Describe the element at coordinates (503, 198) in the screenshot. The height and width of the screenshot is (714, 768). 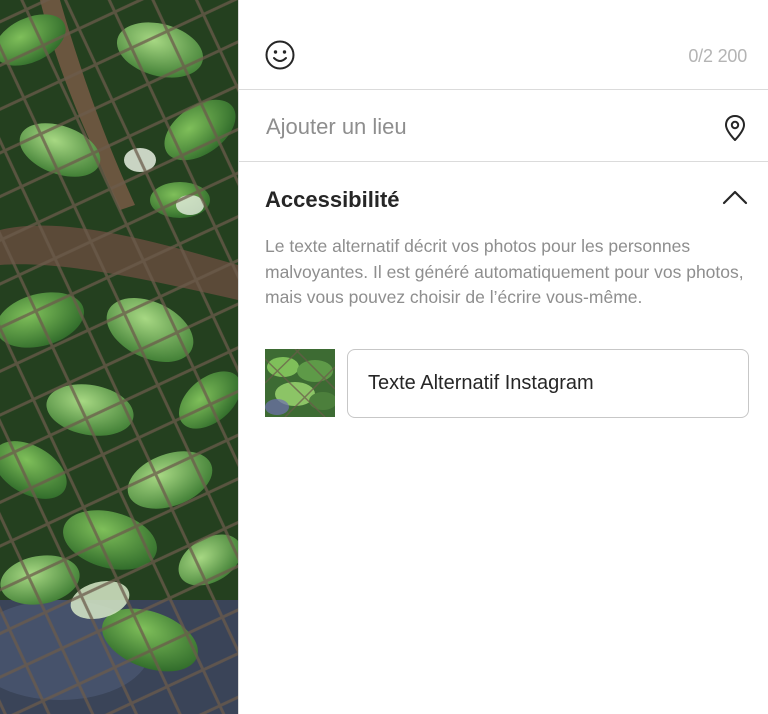
I see `accessibility-section-toggle: Accessibilité` at that location.